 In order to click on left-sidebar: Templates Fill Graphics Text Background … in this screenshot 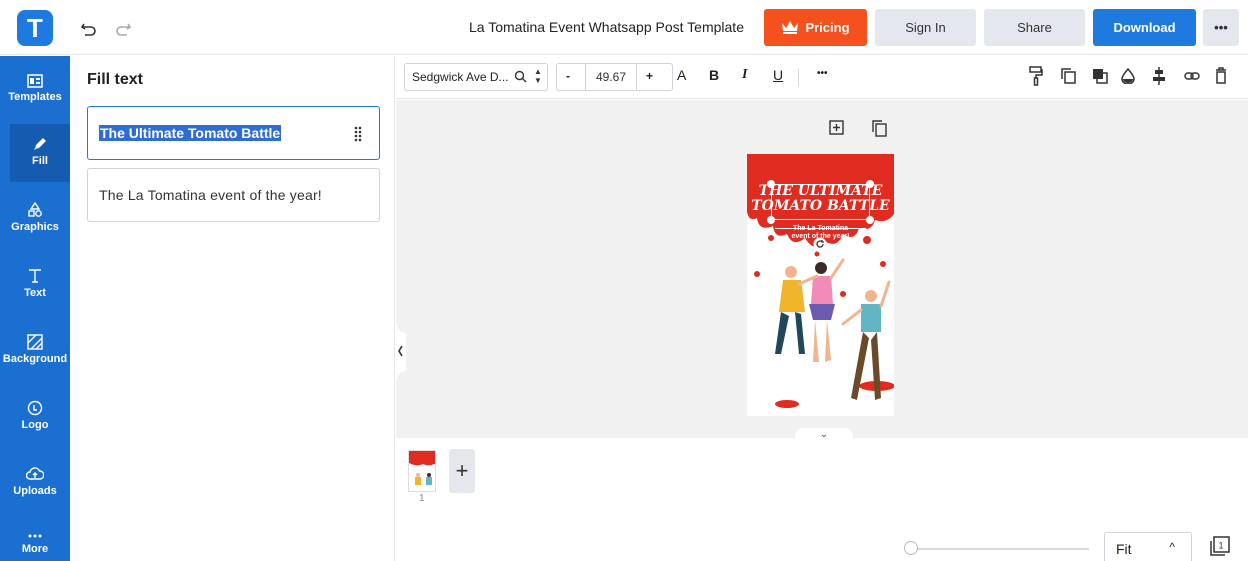, I will do `click(35, 308)`.